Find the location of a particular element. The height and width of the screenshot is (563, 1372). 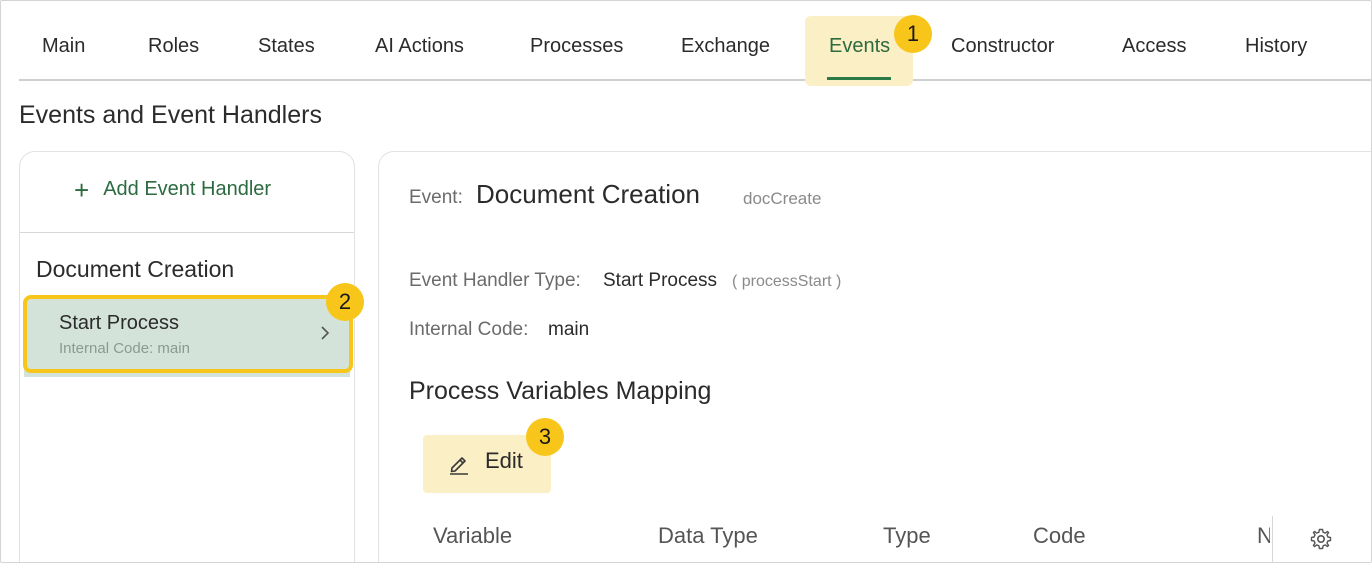

tab-states: States is located at coordinates (286, 46).